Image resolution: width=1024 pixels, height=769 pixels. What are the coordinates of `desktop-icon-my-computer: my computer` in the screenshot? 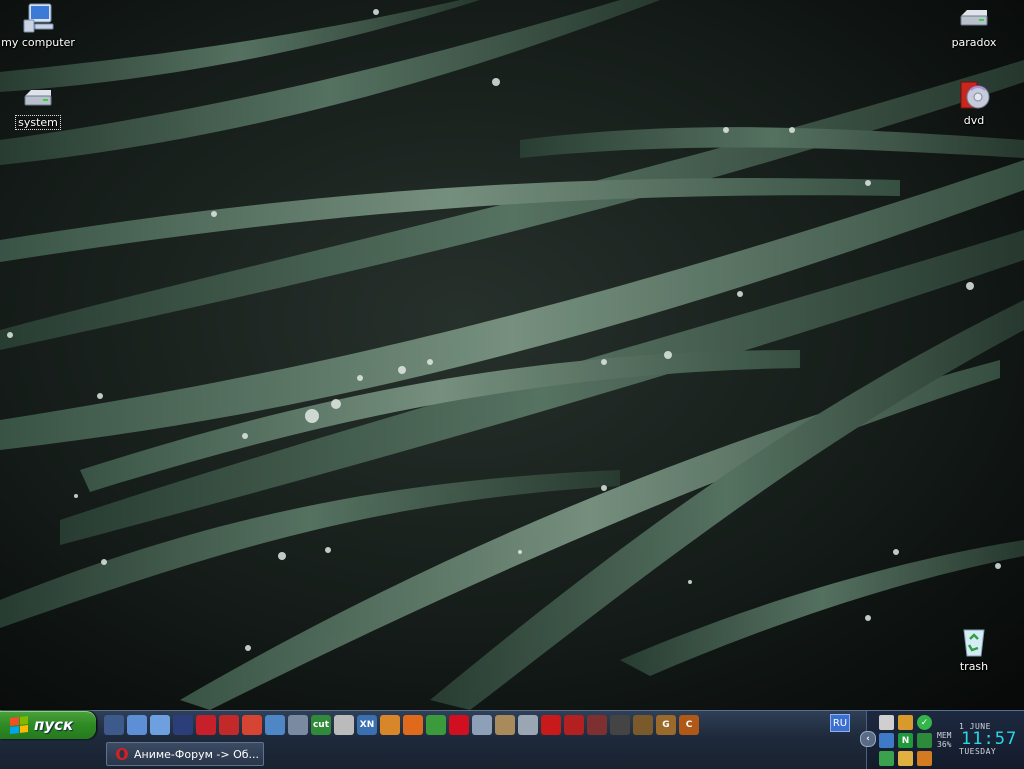 It's located at (39, 25).